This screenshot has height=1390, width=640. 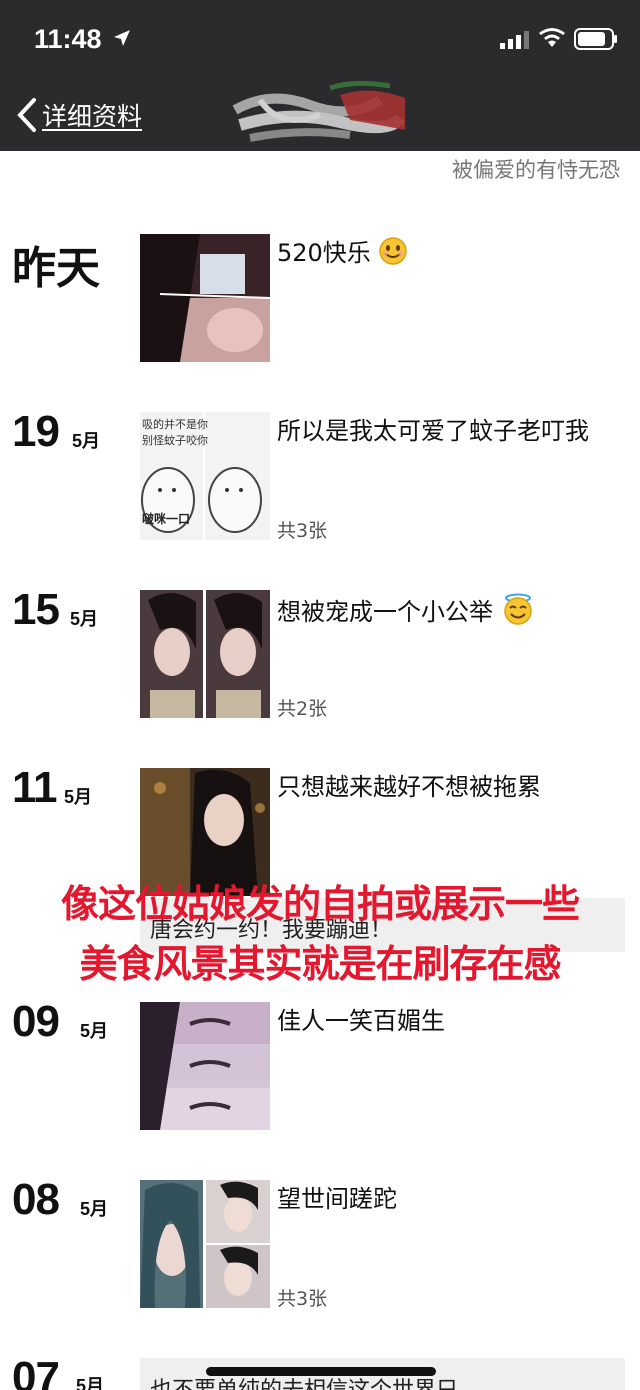 What do you see at coordinates (517, 609) in the screenshot?
I see `halo-emoji-icon` at bounding box center [517, 609].